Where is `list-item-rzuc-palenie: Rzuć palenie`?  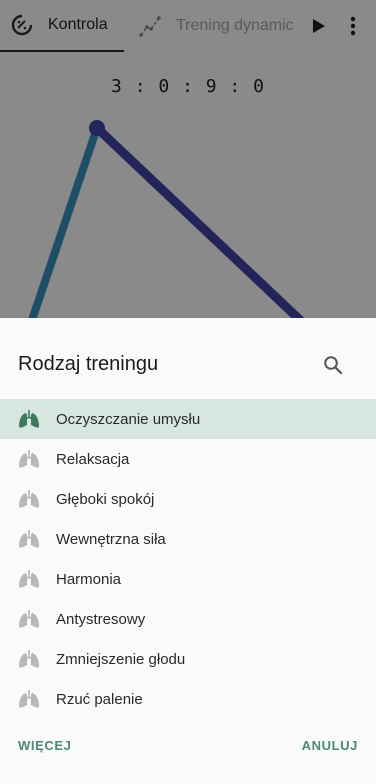 list-item-rzuc-palenie: Rzuć palenie is located at coordinates (188, 699).